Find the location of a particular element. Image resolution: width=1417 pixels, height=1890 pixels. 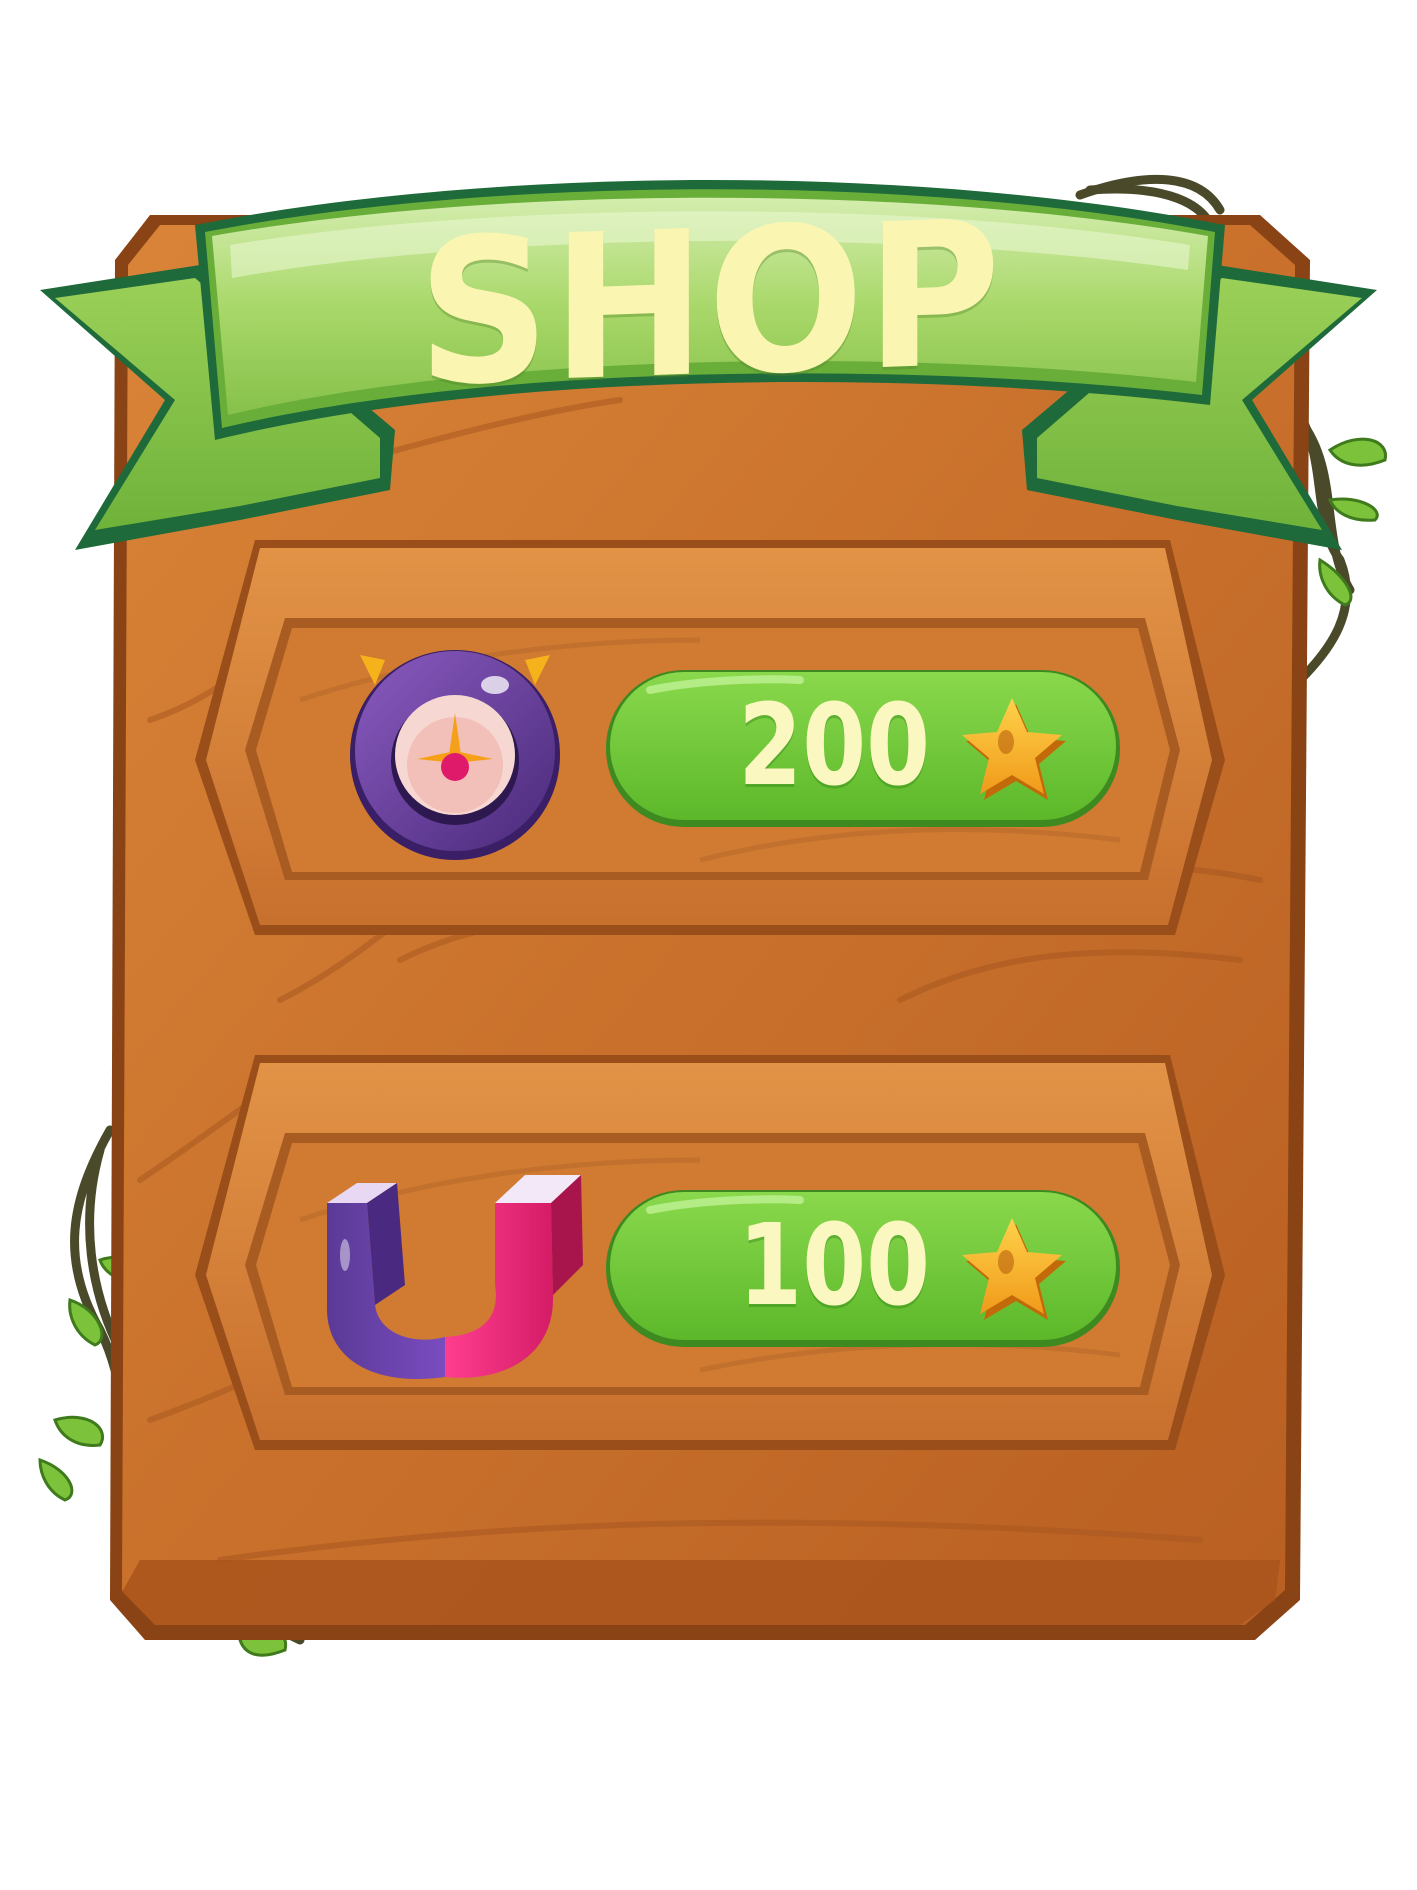

clock-price: 200 is located at coordinates (834, 746).